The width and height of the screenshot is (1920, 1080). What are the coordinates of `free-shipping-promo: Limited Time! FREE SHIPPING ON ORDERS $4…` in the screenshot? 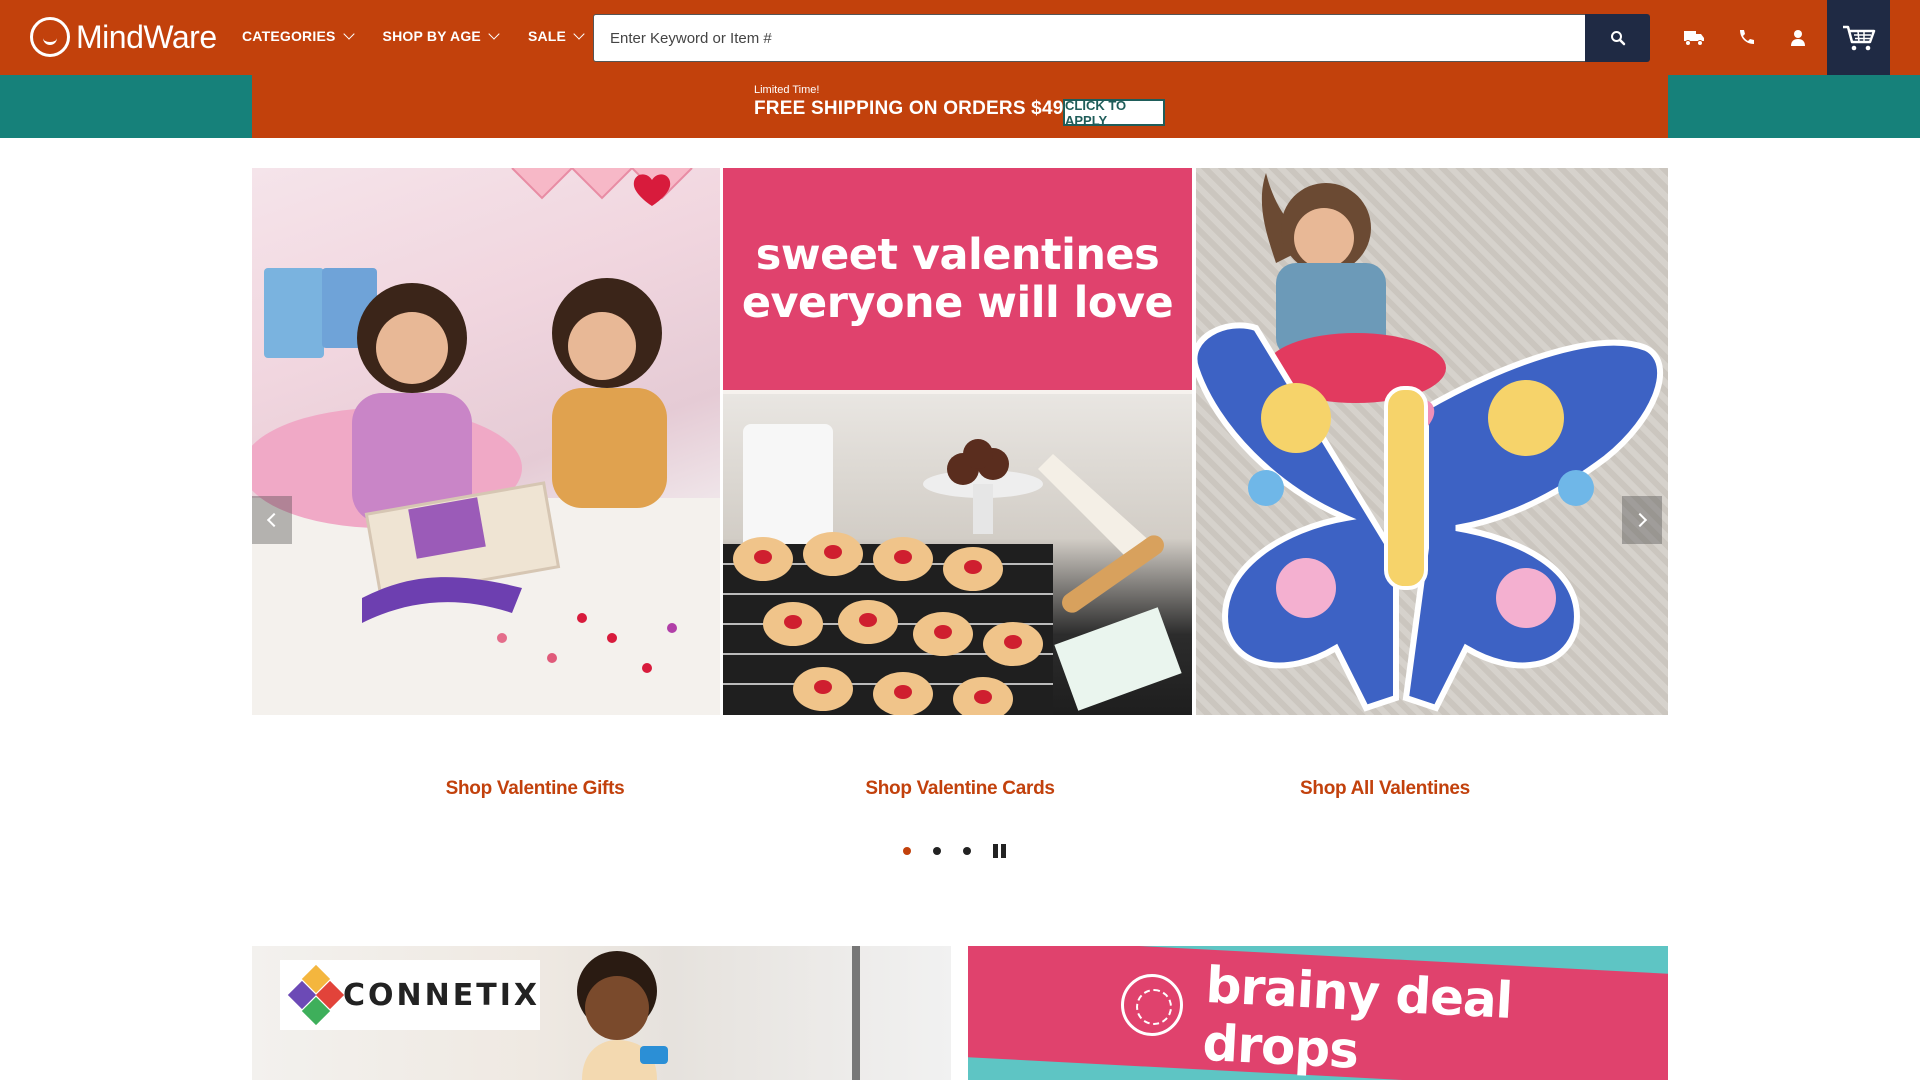 It's located at (960, 106).